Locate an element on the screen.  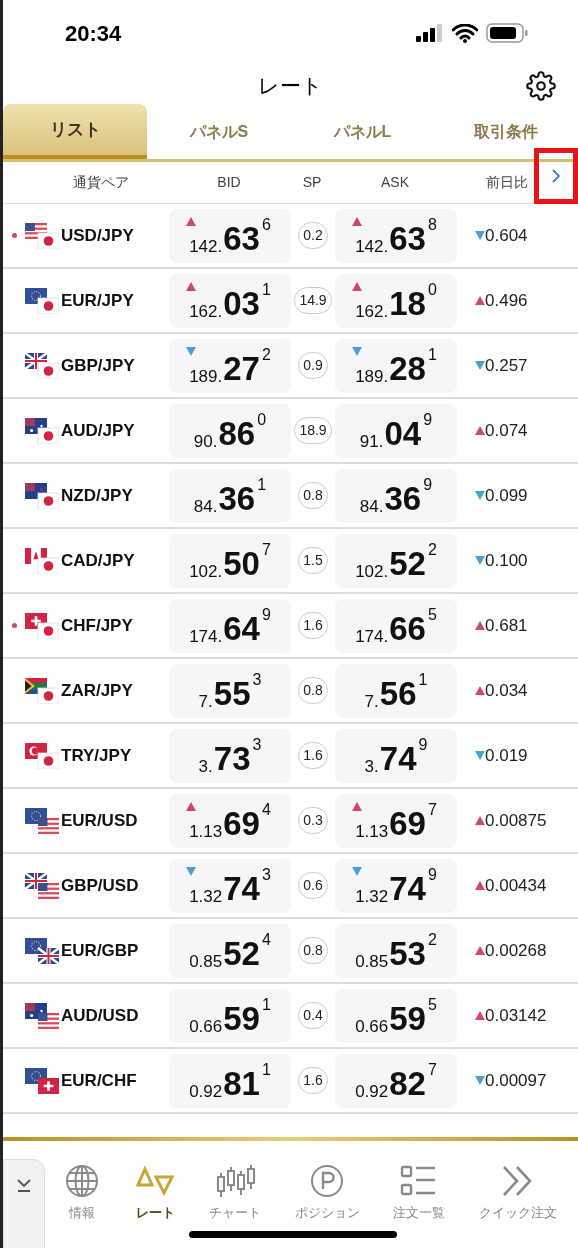
change-value: 0.681 is located at coordinates (506, 625).